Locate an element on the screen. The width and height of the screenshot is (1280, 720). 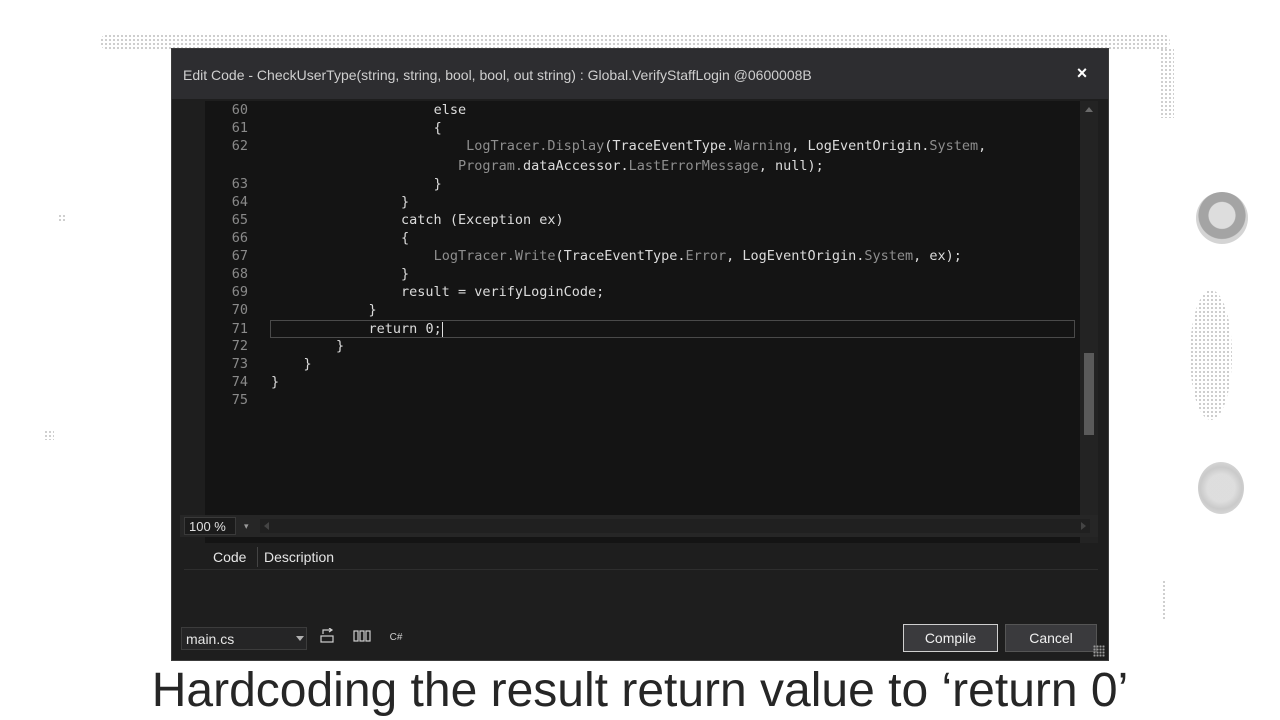
csharp-icon: C# is located at coordinates (396, 638).